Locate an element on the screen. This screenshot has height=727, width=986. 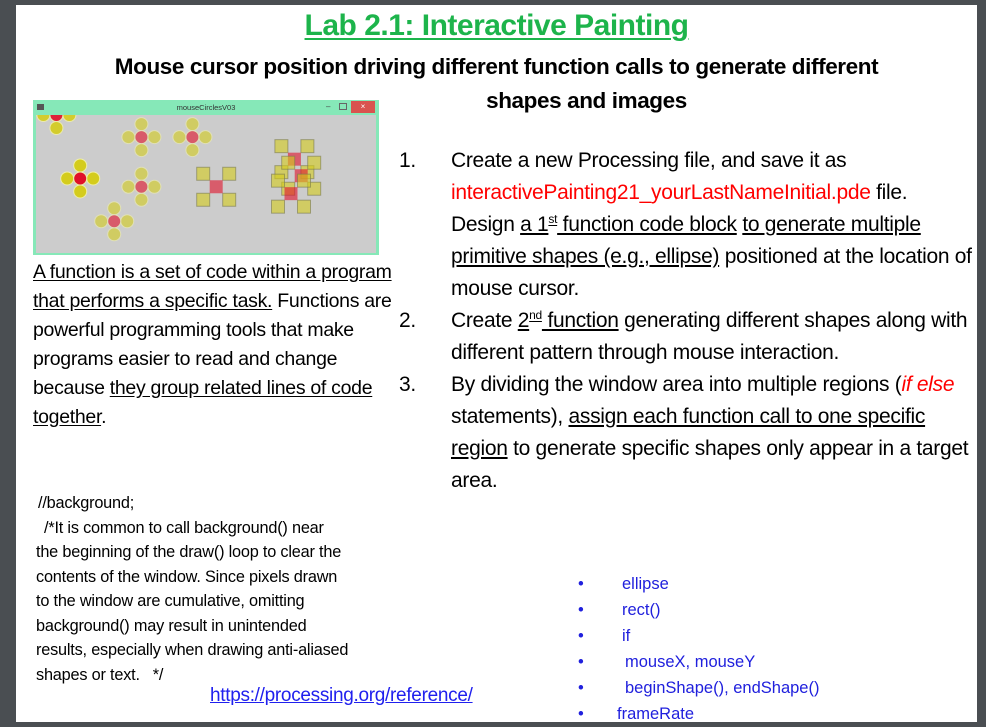
red-square is located at coordinates (291, 194).